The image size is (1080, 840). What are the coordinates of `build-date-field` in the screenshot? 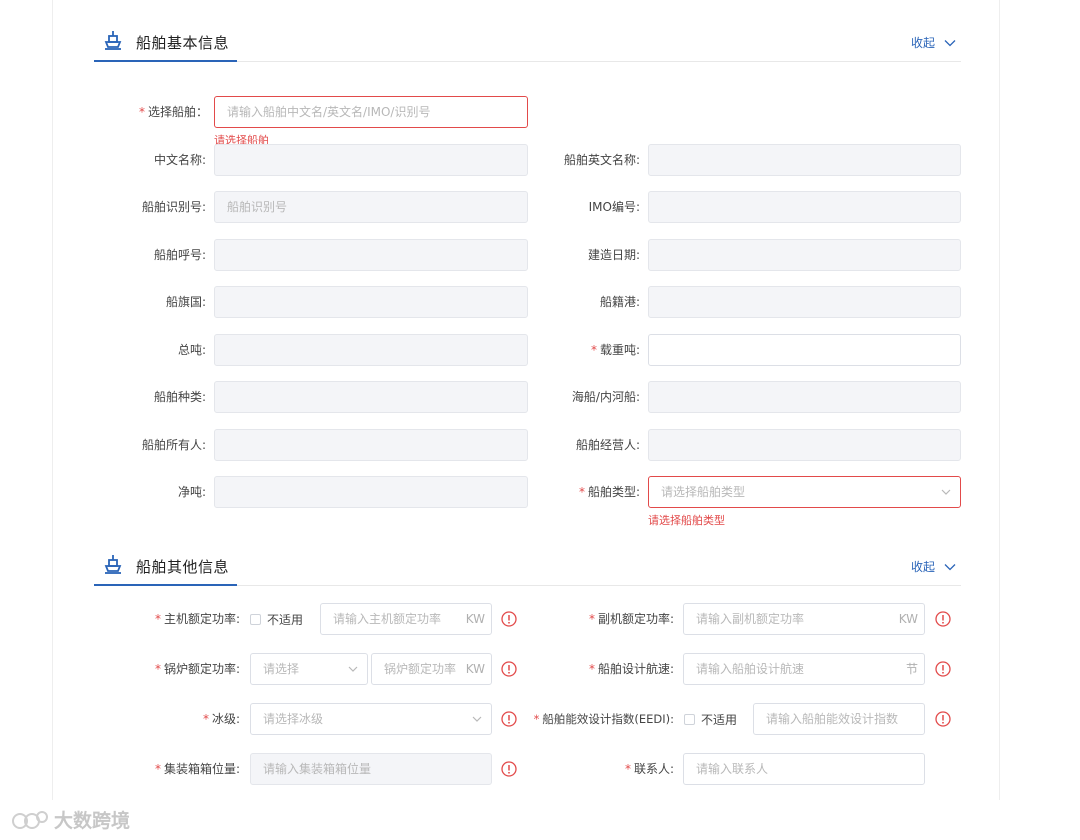 It's located at (804, 255).